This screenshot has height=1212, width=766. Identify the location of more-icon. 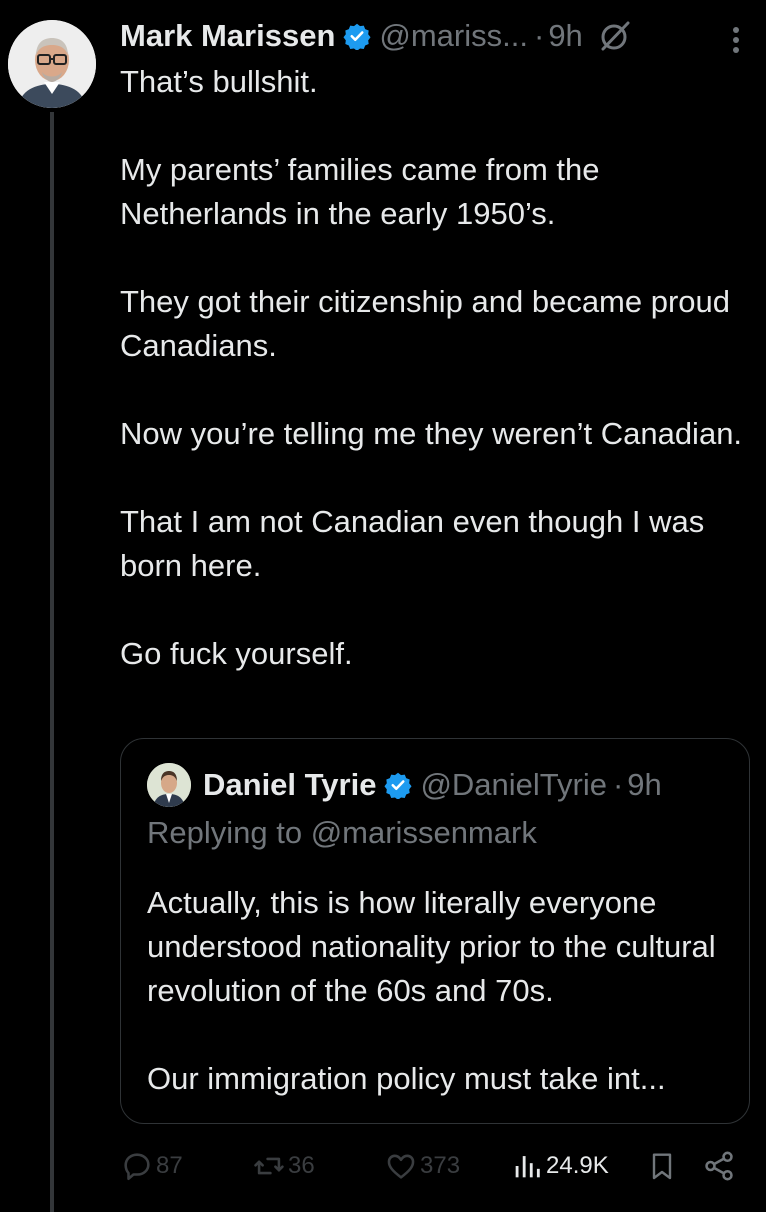
(736, 40).